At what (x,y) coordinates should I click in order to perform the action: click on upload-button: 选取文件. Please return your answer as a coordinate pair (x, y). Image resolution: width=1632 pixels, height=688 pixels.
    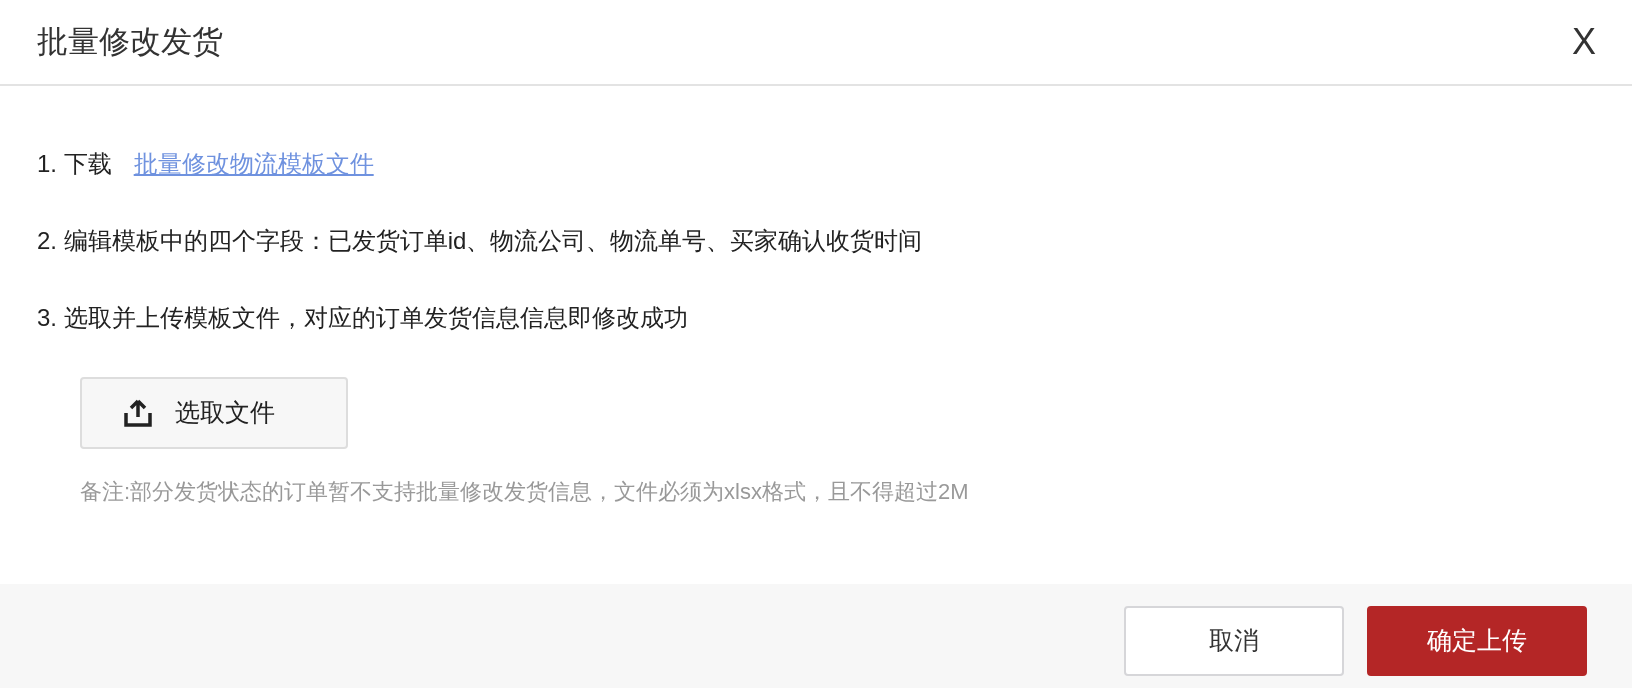
    Looking at the image, I should click on (214, 413).